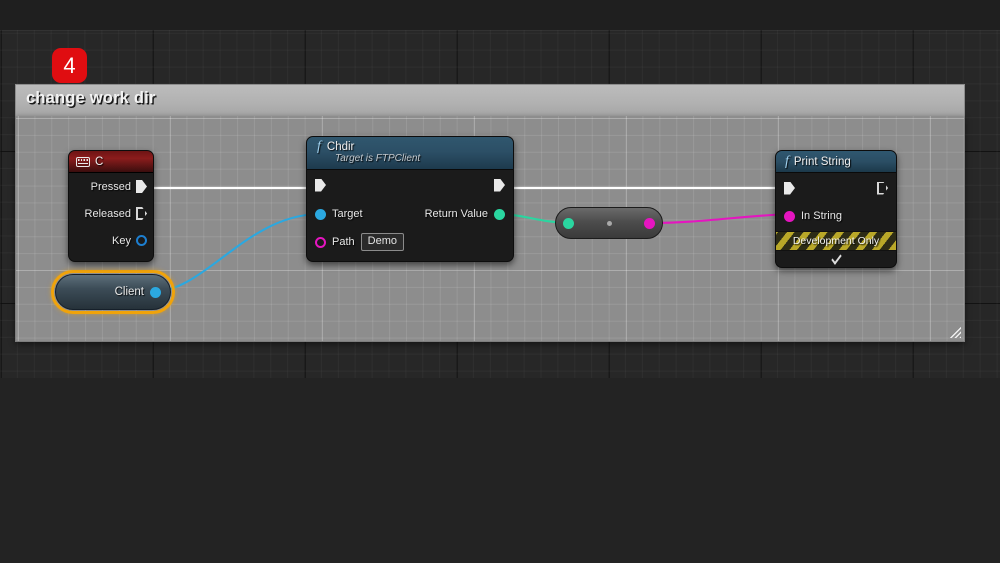 The width and height of the screenshot is (1000, 563). Describe the element at coordinates (129, 292) in the screenshot. I see `variable-label-client: Client` at that location.